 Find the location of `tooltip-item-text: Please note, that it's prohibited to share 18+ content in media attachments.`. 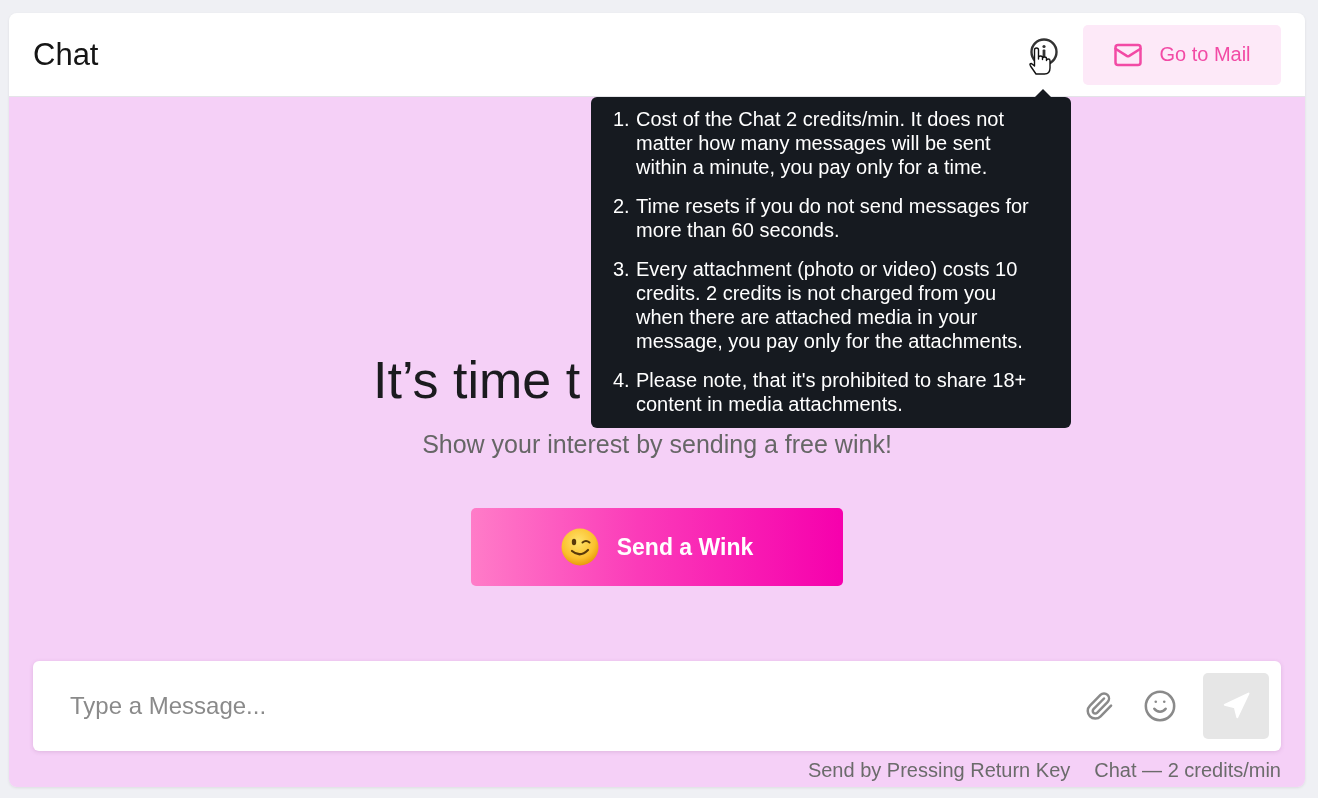

tooltip-item-text: Please note, that it's prohibited to share 18+ content in media attachments. is located at coordinates (832, 392).